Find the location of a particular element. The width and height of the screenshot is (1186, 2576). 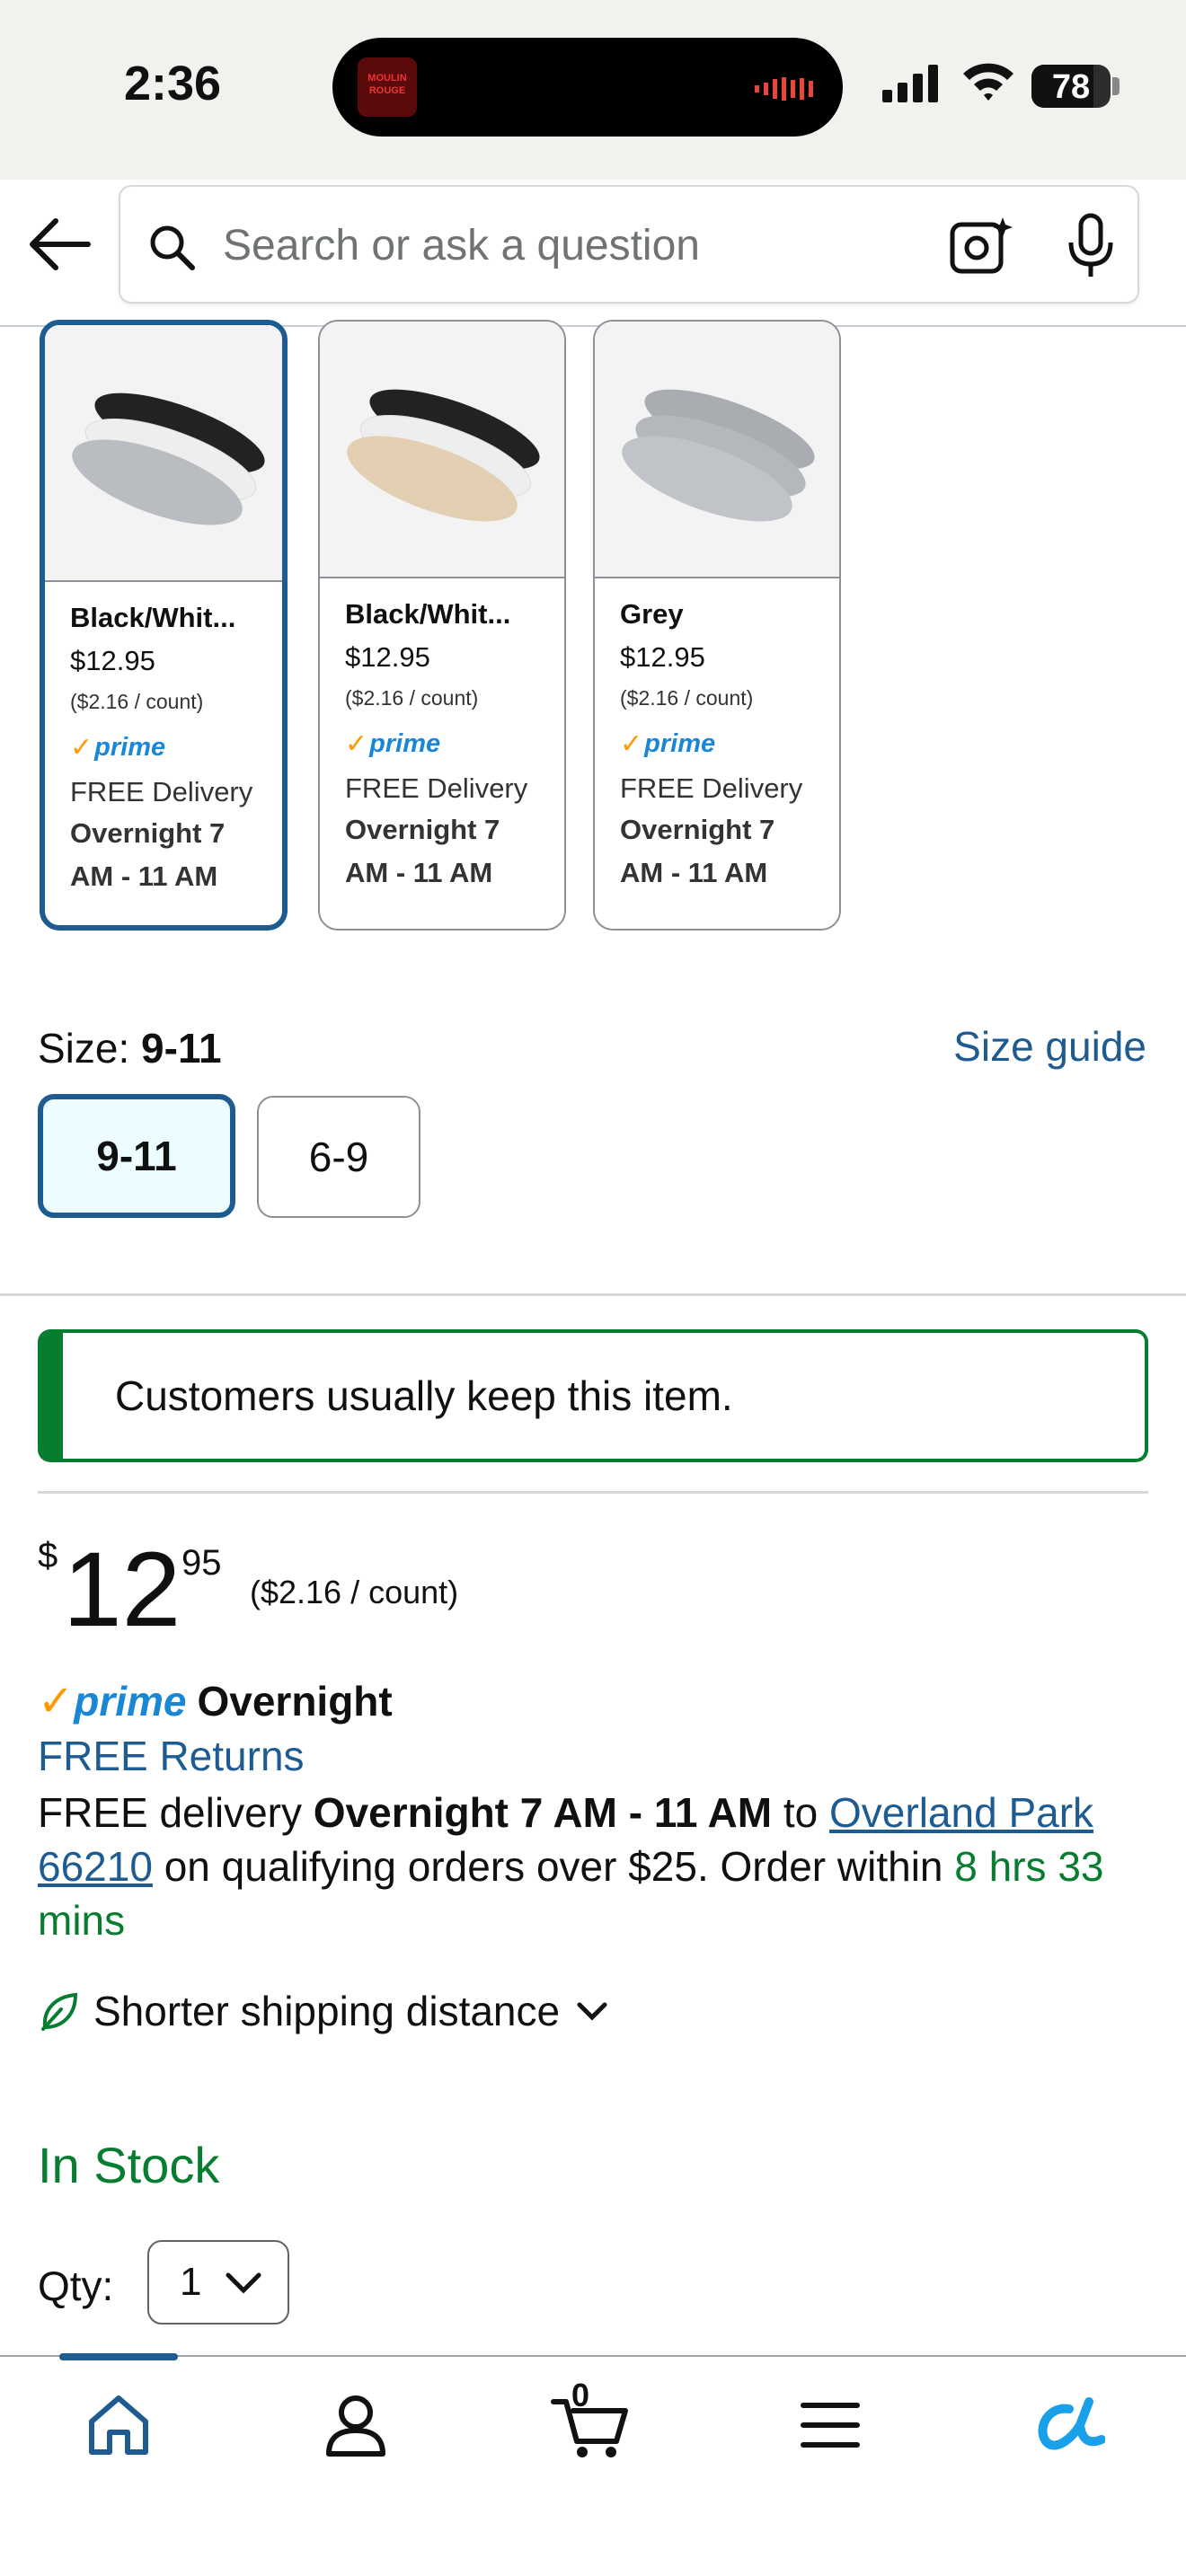

bottom-nav: 0 is located at coordinates (593, 2464).